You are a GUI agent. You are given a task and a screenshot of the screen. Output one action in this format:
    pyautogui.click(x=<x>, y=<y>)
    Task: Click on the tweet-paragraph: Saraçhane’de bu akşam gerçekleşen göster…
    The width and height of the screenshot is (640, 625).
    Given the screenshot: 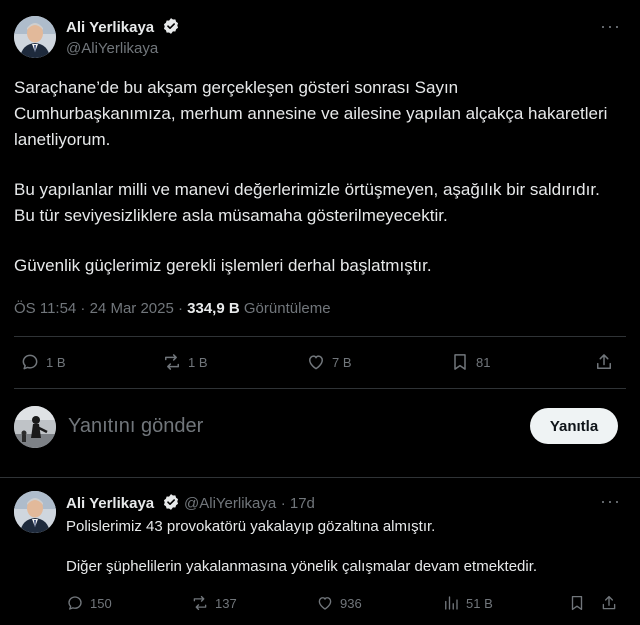 What is the action you would take?
    pyautogui.click(x=311, y=113)
    